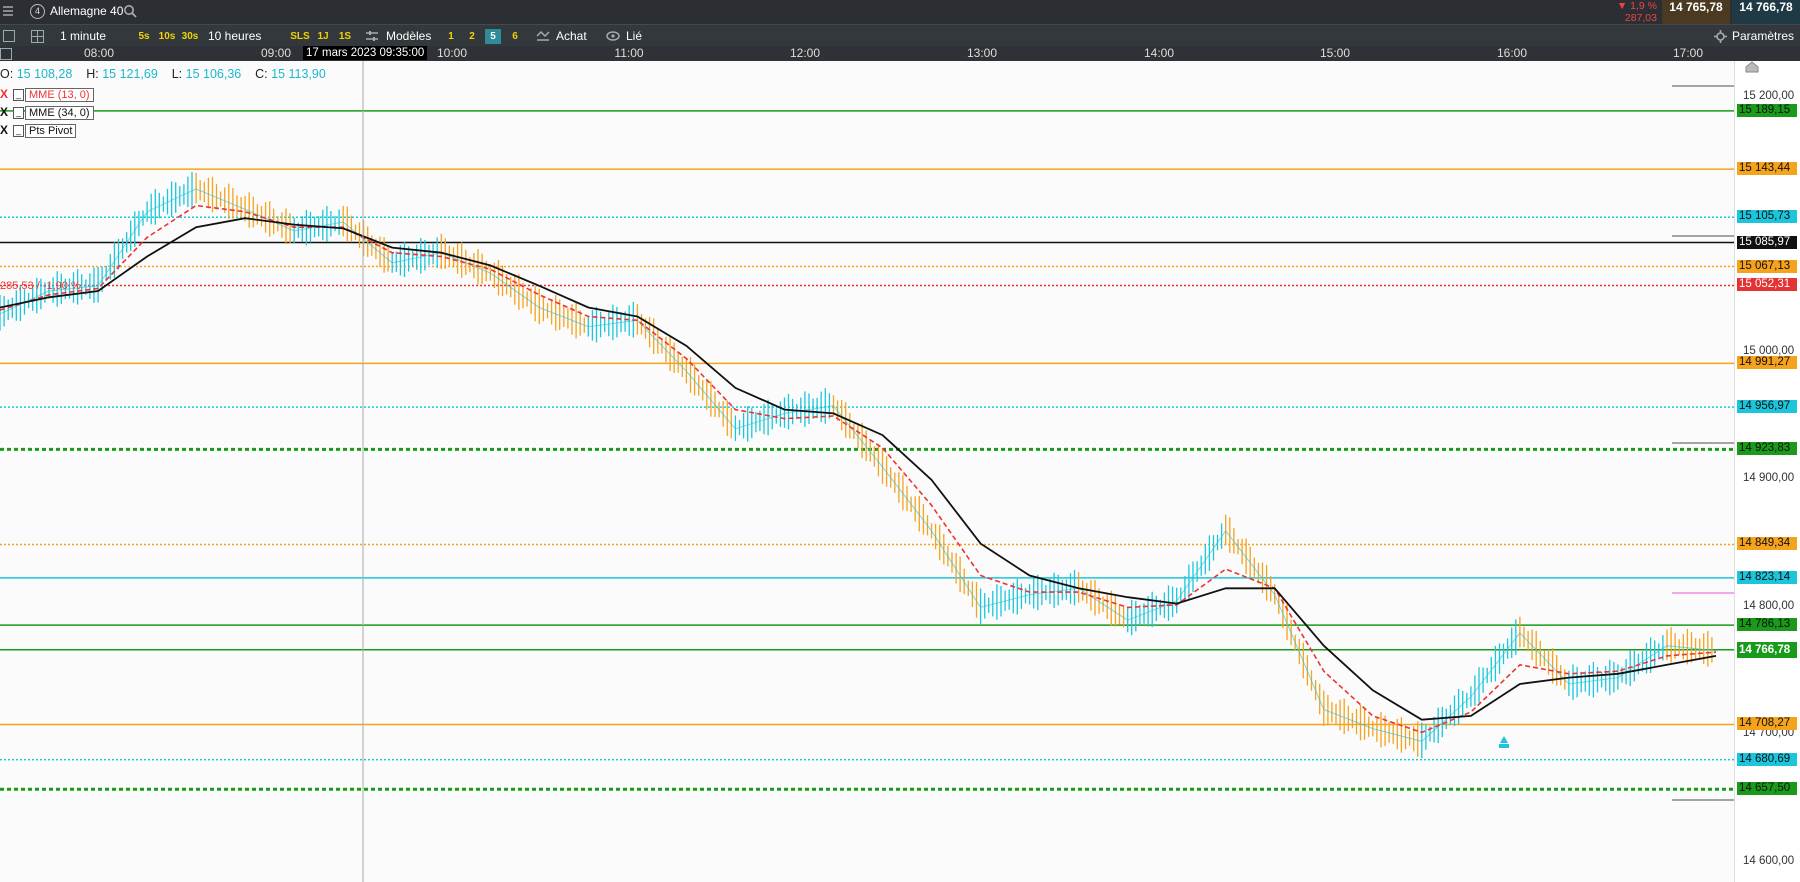 This screenshot has width=1800, height=882. I want to click on close-label: C:, so click(261, 74).